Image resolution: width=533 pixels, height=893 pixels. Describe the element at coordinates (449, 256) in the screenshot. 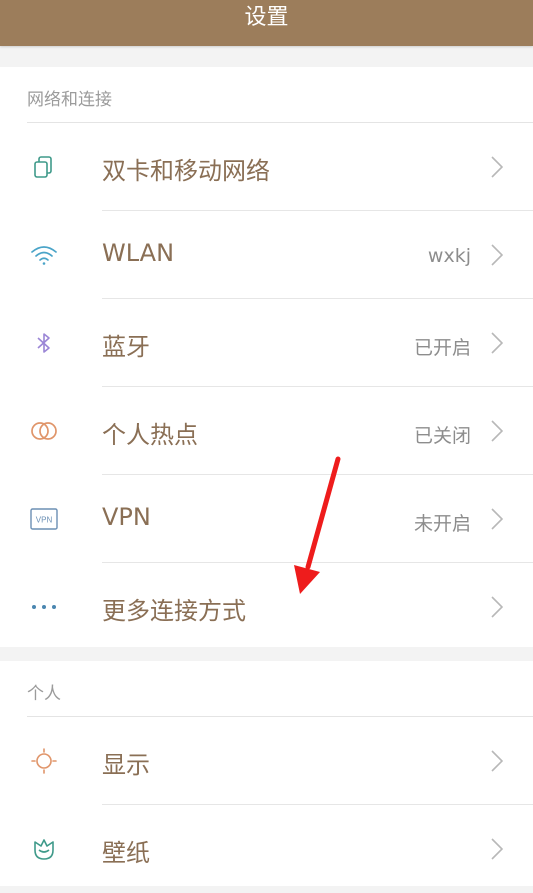

I see `settings-item-value: wxkj` at that location.